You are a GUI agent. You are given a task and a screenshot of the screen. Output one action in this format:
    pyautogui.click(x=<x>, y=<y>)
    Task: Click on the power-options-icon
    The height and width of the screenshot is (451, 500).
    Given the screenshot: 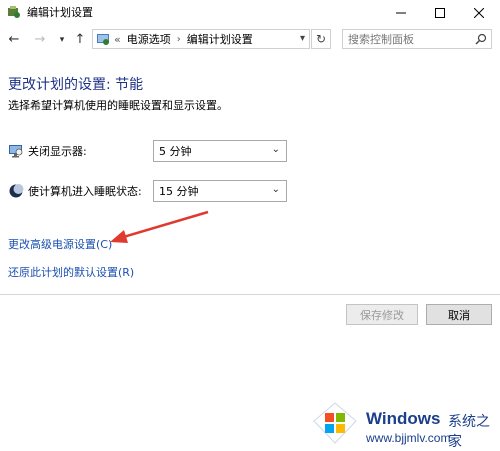 What is the action you would take?
    pyautogui.click(x=14, y=12)
    